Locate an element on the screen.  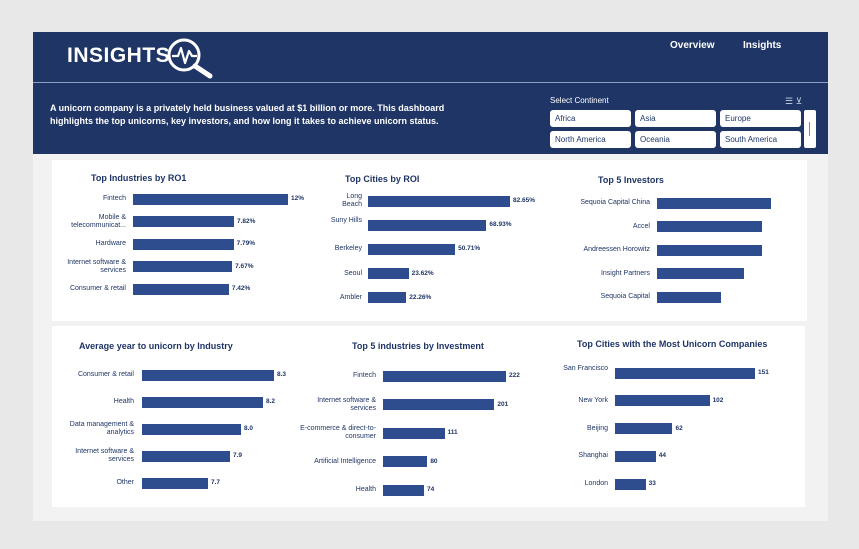
data-label: 7.42% is located at coordinates (241, 288).